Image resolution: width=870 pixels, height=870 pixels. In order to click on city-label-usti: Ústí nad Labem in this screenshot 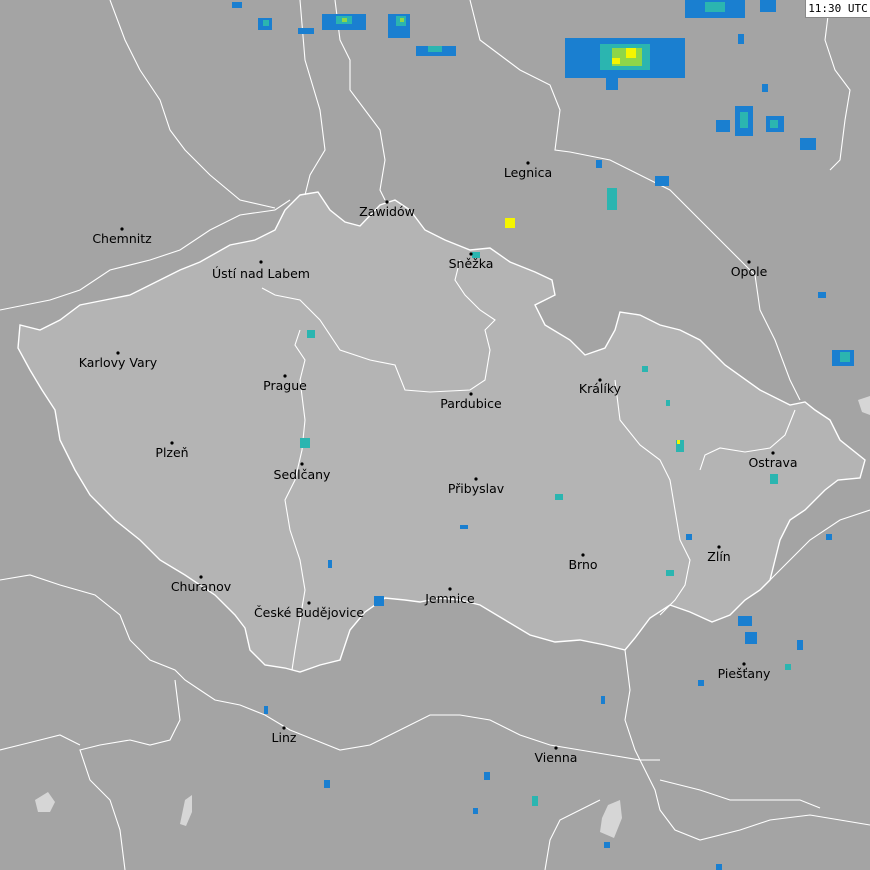, I will do `click(261, 273)`.